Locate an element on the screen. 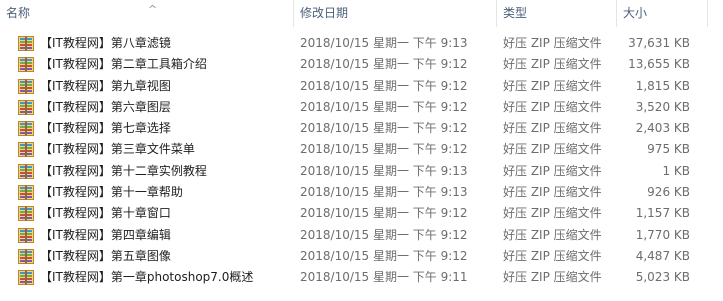 The width and height of the screenshot is (723, 301). file-size: 13,655 KB is located at coordinates (659, 64).